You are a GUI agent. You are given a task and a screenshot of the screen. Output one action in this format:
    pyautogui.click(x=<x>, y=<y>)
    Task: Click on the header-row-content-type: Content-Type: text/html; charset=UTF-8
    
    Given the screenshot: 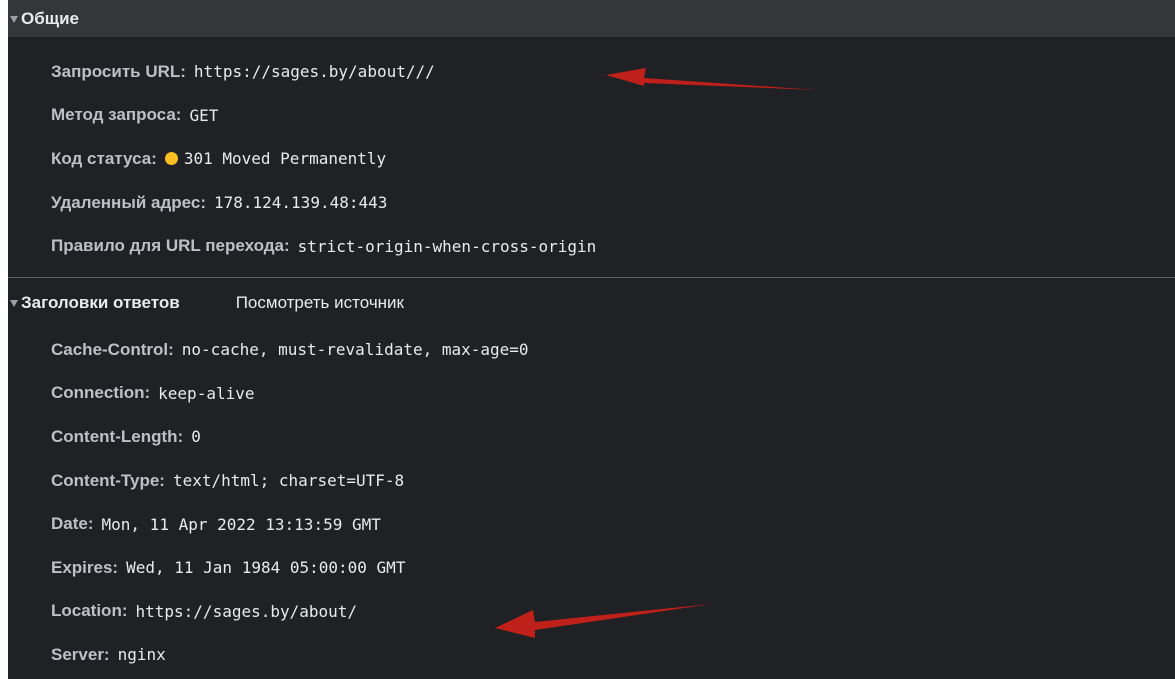 What is the action you would take?
    pyautogui.click(x=591, y=481)
    